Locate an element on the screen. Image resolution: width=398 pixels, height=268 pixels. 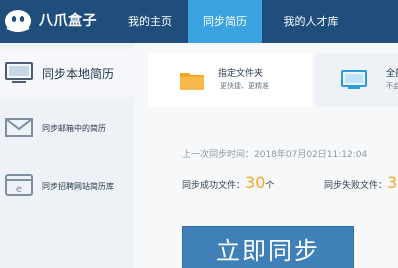
sidebar-item-job-site-resume: e 同步招聘网站简历库 is located at coordinates (67, 186).